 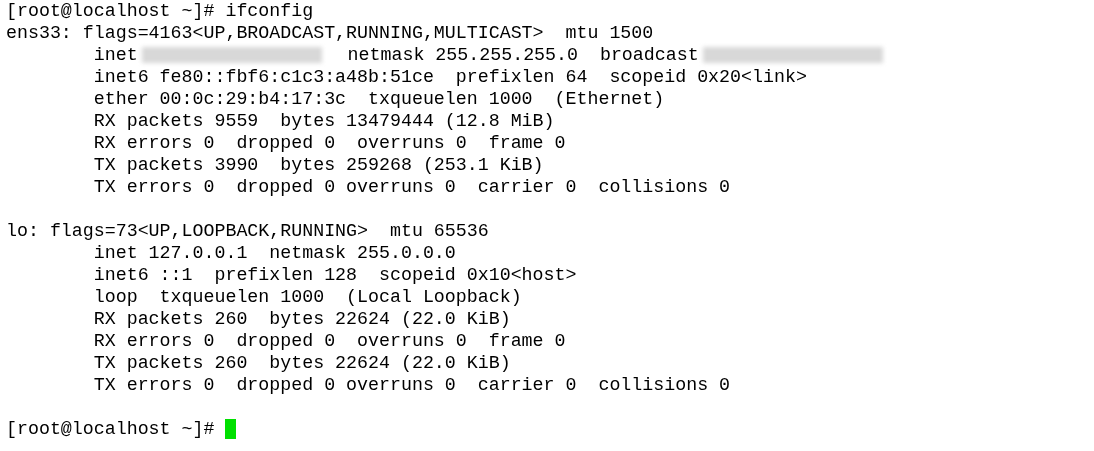 I want to click on terminal-line: inet, so click(x=115, y=55).